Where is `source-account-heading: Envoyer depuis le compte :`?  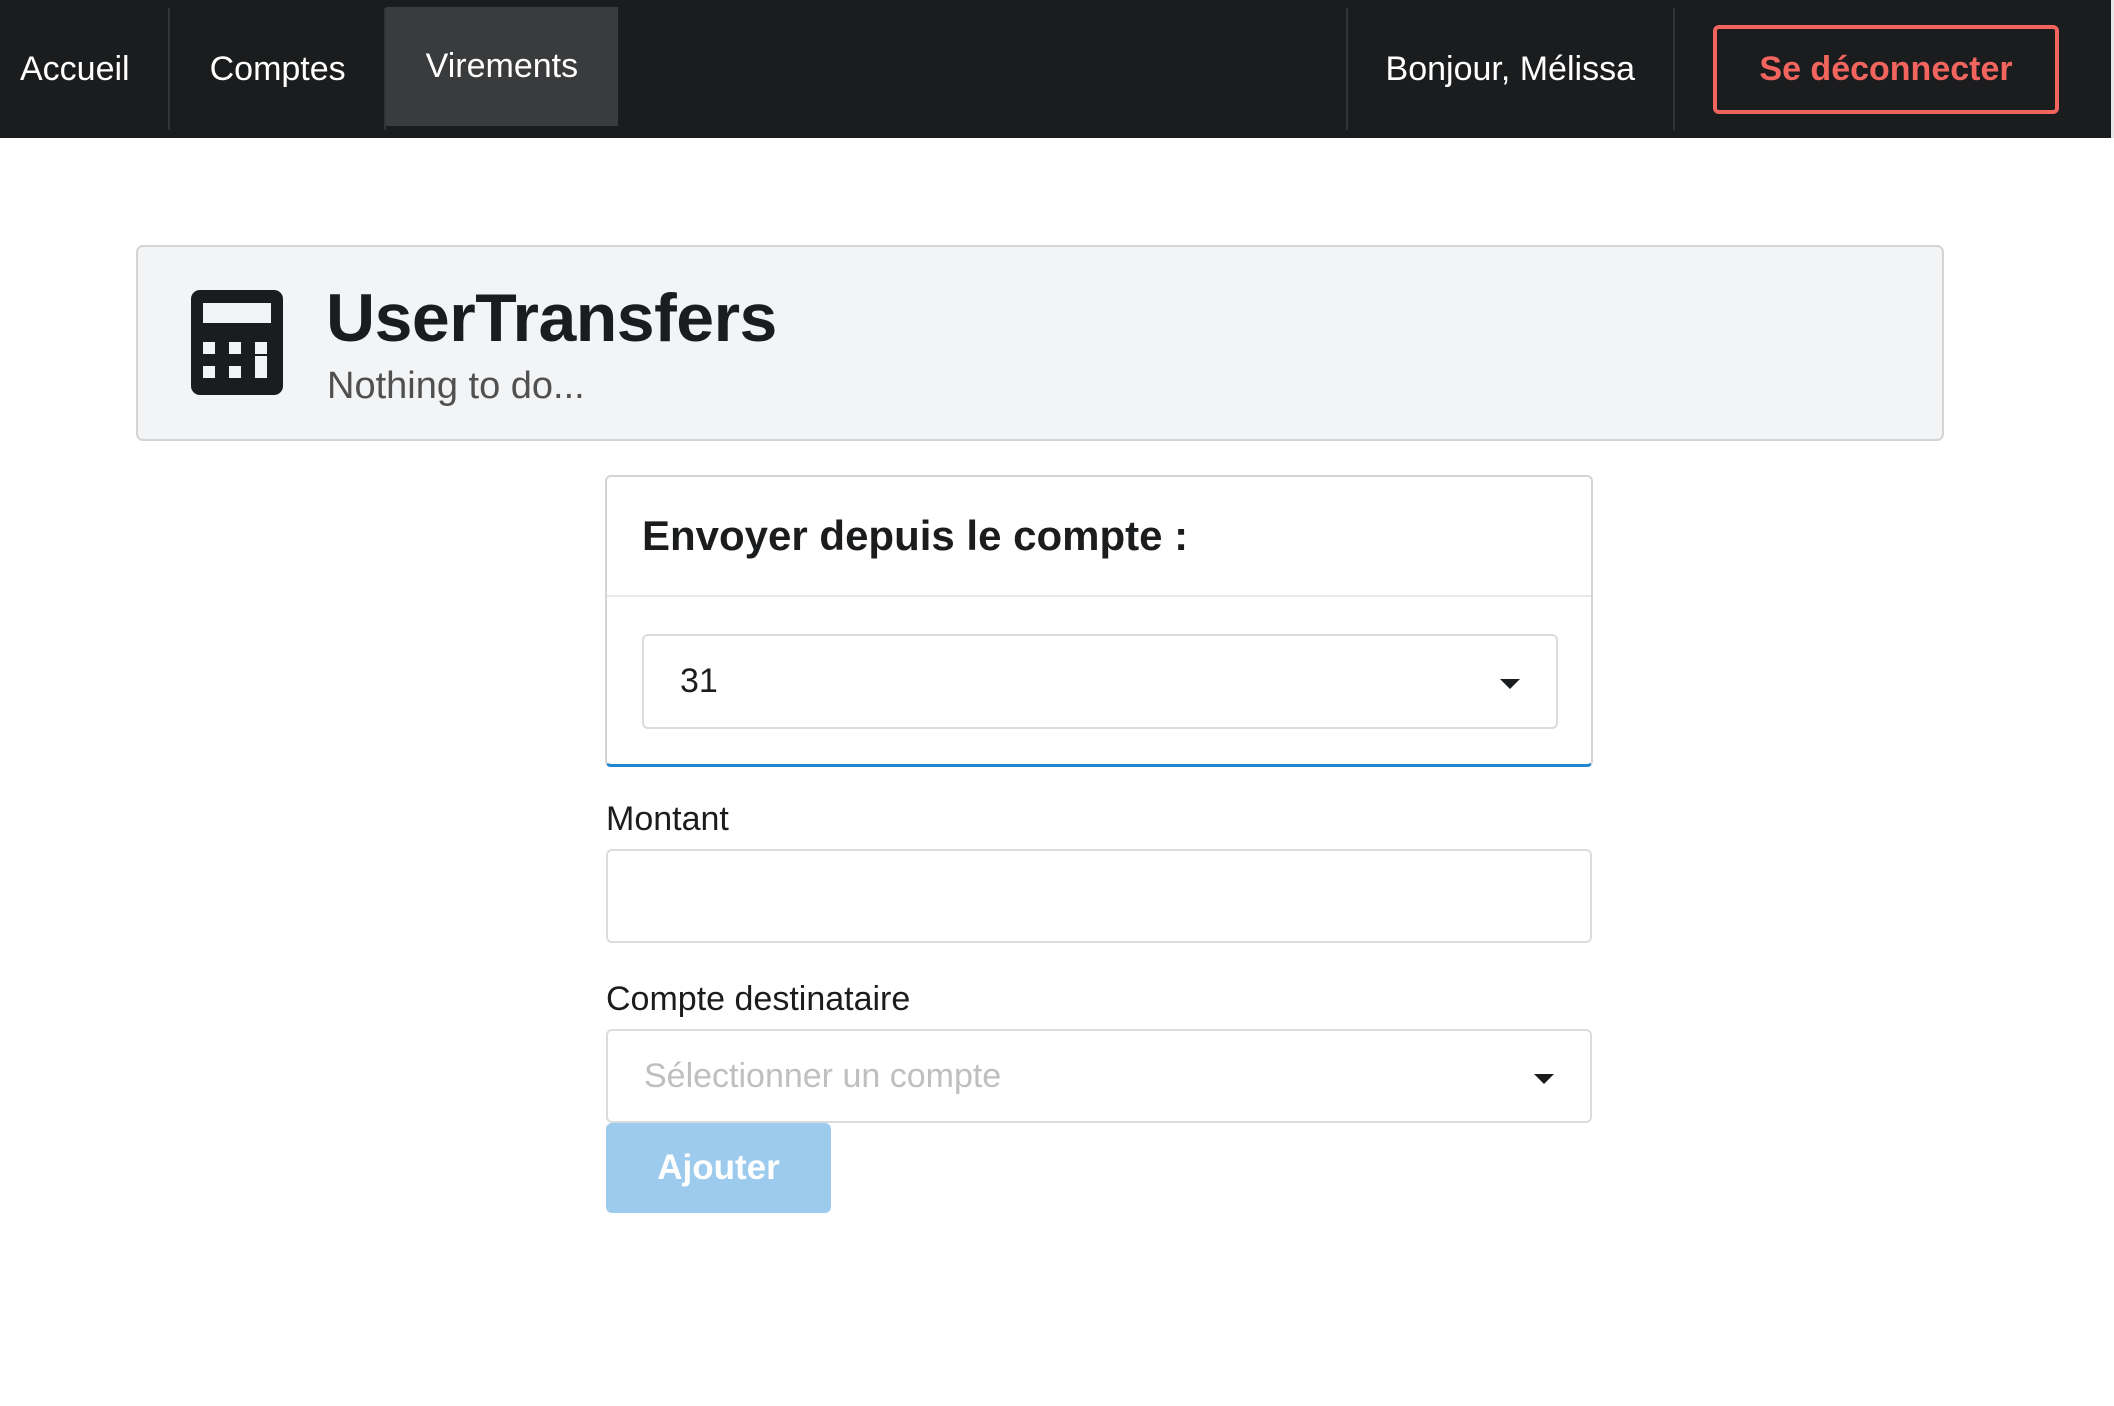 source-account-heading: Envoyer depuis le compte : is located at coordinates (1099, 537).